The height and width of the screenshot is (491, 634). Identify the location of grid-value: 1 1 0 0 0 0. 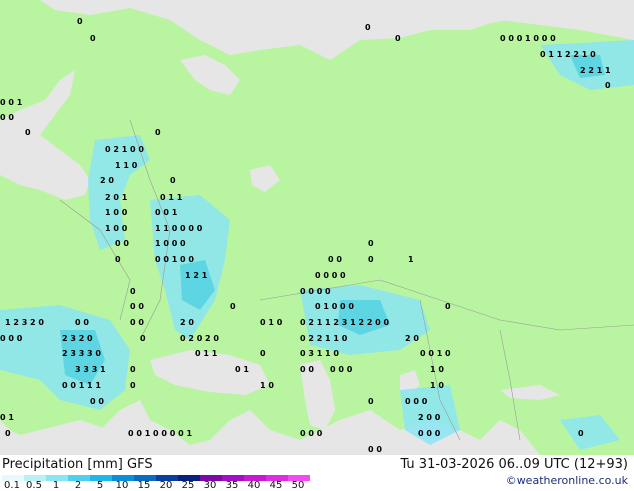
(179, 228).